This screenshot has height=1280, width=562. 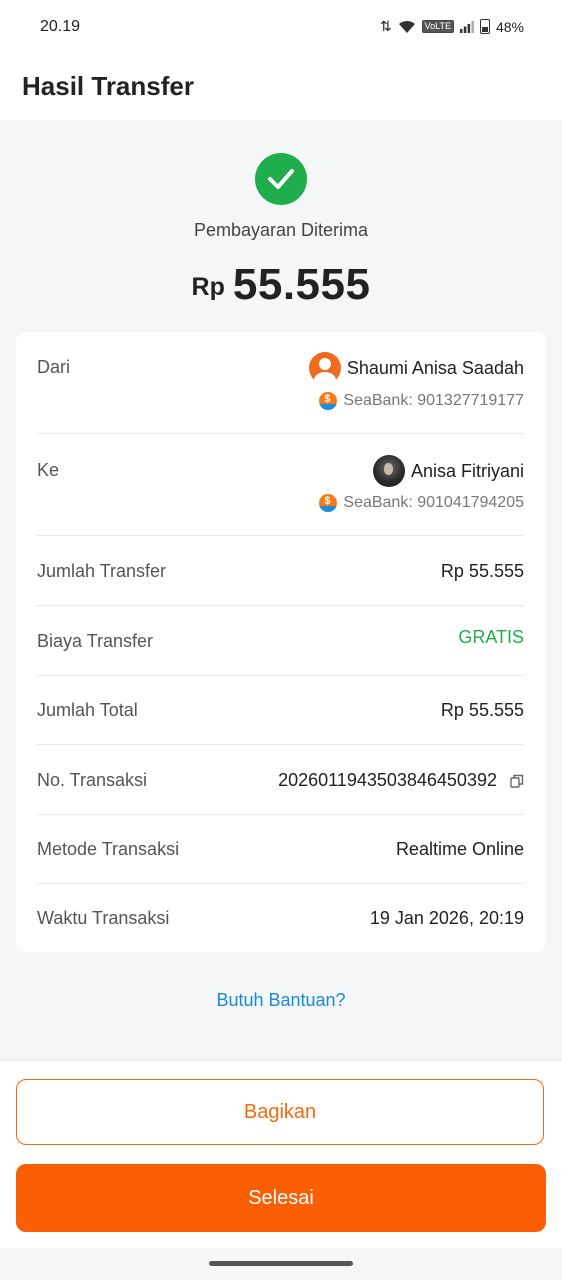 I want to click on sender-bank-account: SeaBank: 901327719177, so click(x=433, y=400).